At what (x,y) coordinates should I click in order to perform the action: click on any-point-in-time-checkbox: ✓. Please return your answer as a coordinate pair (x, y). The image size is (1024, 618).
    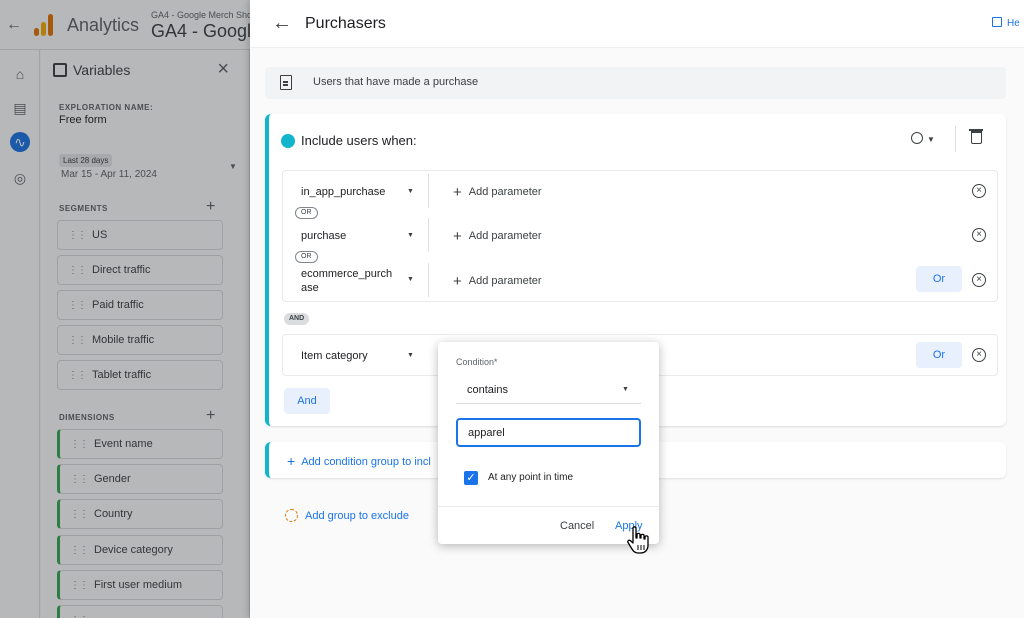
    Looking at the image, I should click on (471, 478).